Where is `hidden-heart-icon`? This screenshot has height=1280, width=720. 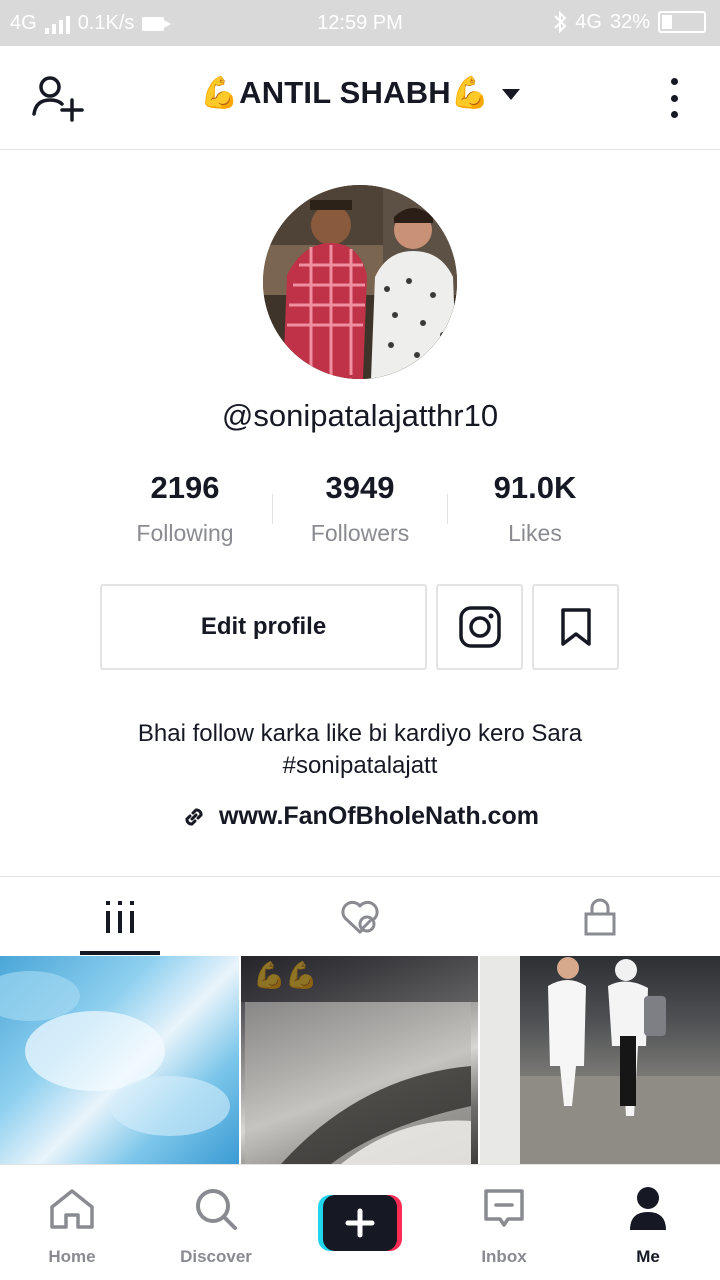 hidden-heart-icon is located at coordinates (360, 917).